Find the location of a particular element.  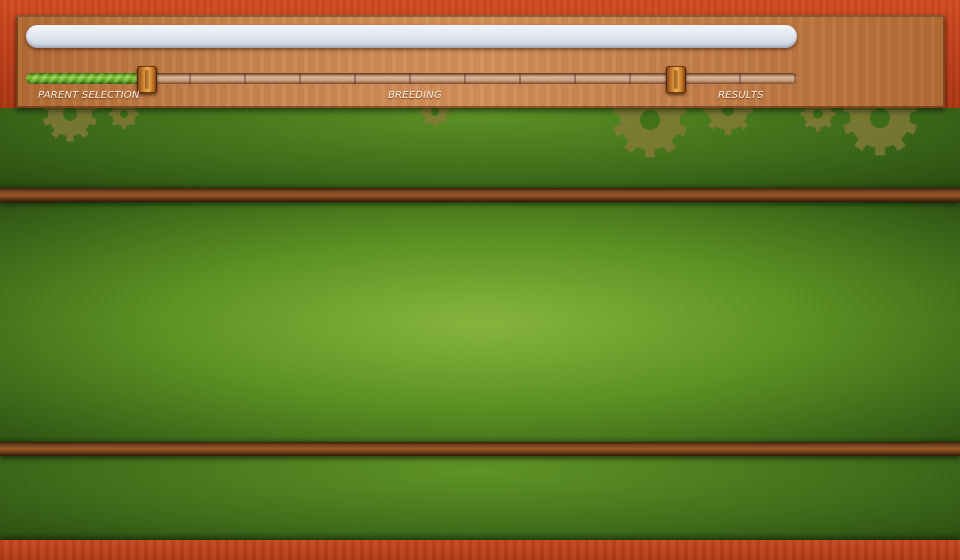

start-handle is located at coordinates (147, 79).